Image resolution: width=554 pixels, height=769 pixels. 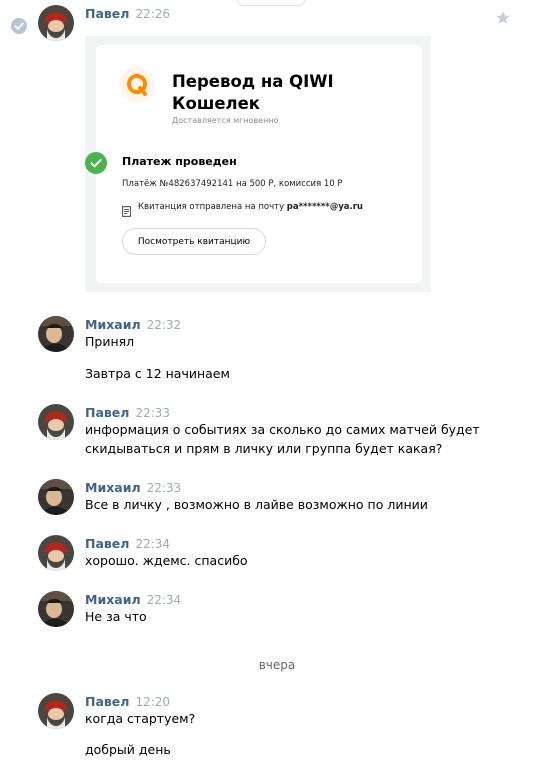 What do you see at coordinates (324, 207) in the screenshot?
I see `receipt-email: pa*******@ya.ru` at bounding box center [324, 207].